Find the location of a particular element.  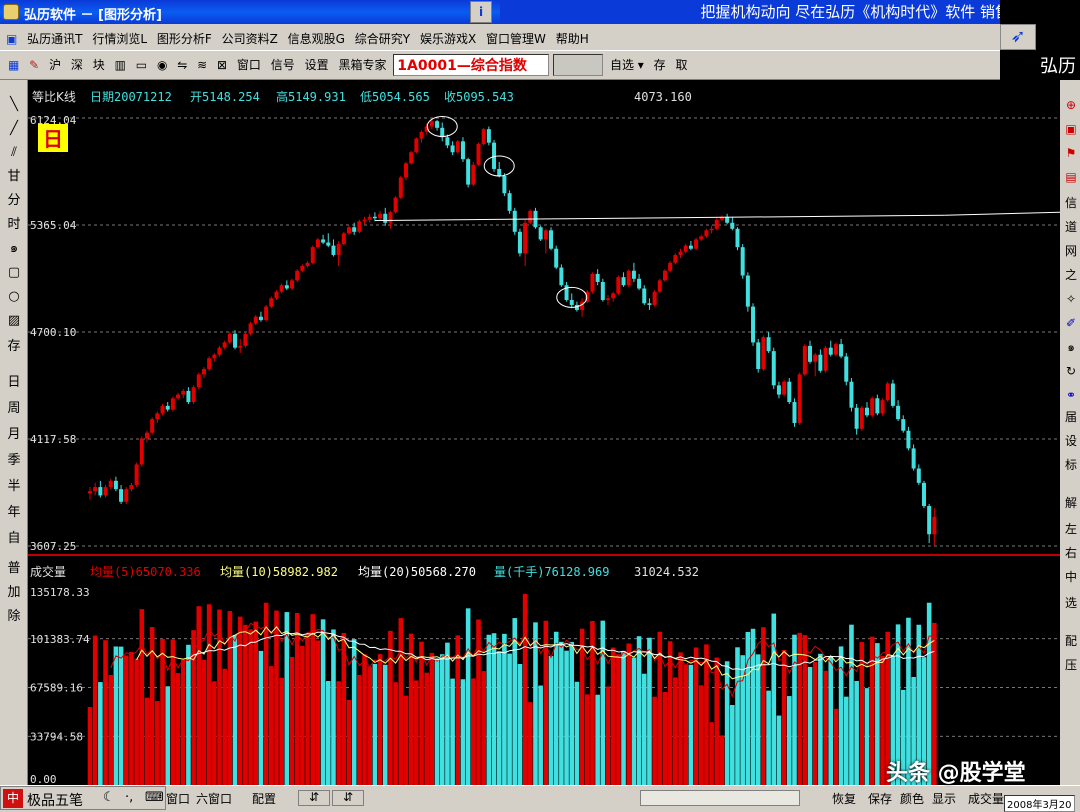

grid2-icon: ▤ is located at coordinates (1071, 177).